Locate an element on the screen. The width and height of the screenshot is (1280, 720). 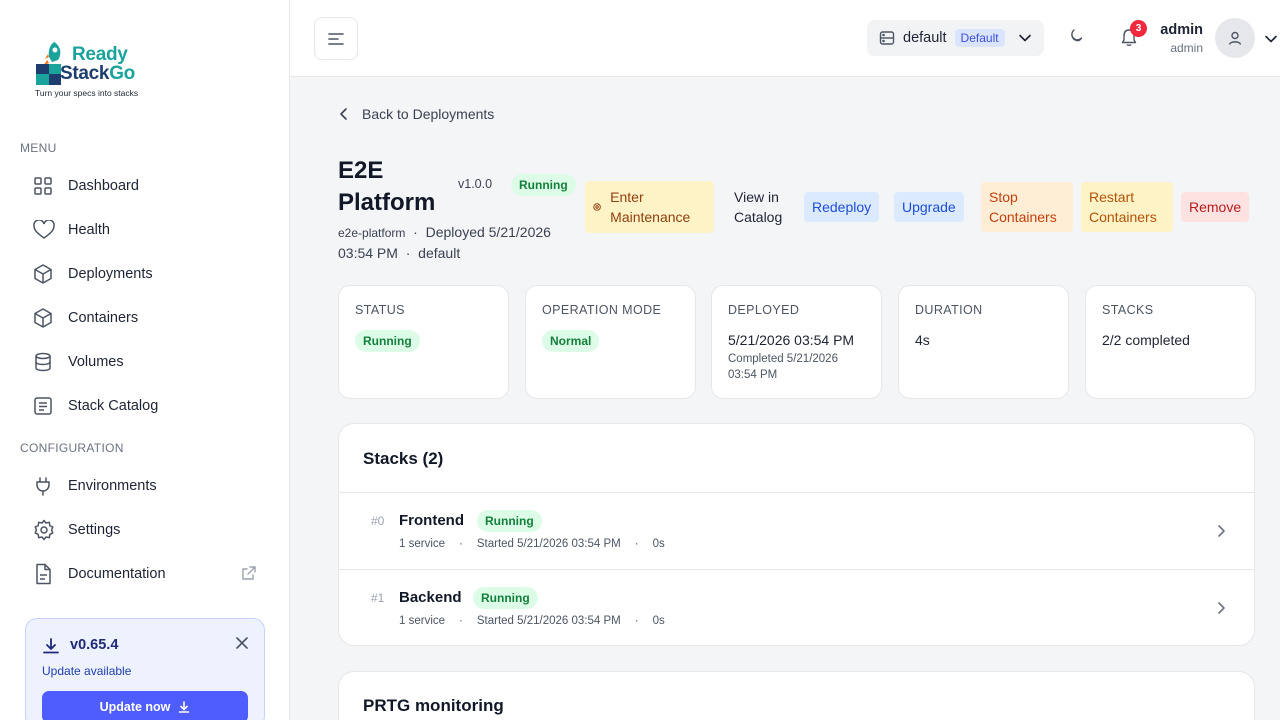
sidebar-item-health: Health is located at coordinates (145, 230).